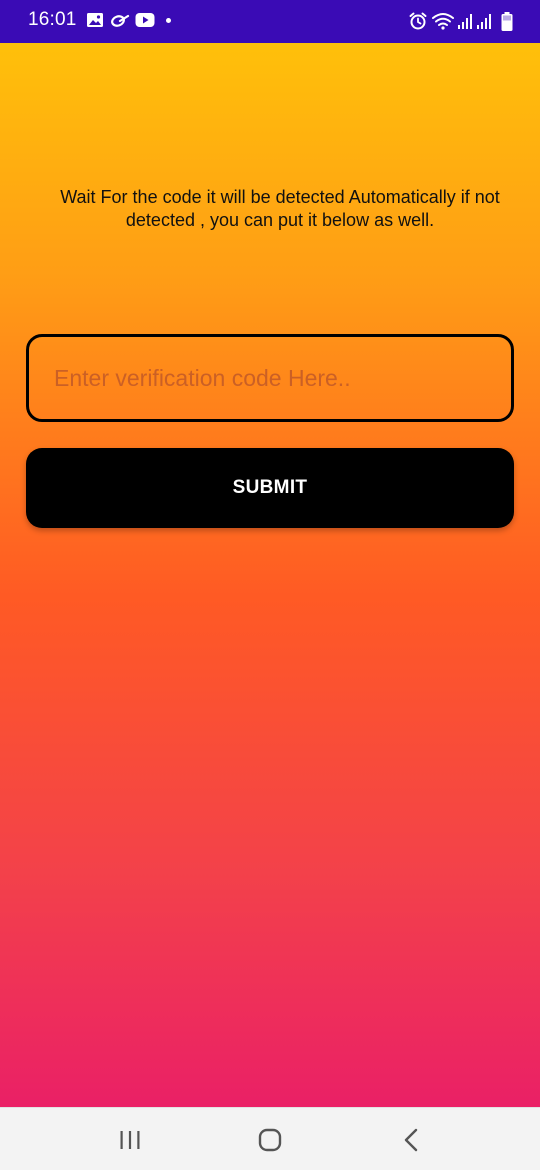 The width and height of the screenshot is (540, 1170). What do you see at coordinates (145, 22) in the screenshot?
I see `youtube-icon` at bounding box center [145, 22].